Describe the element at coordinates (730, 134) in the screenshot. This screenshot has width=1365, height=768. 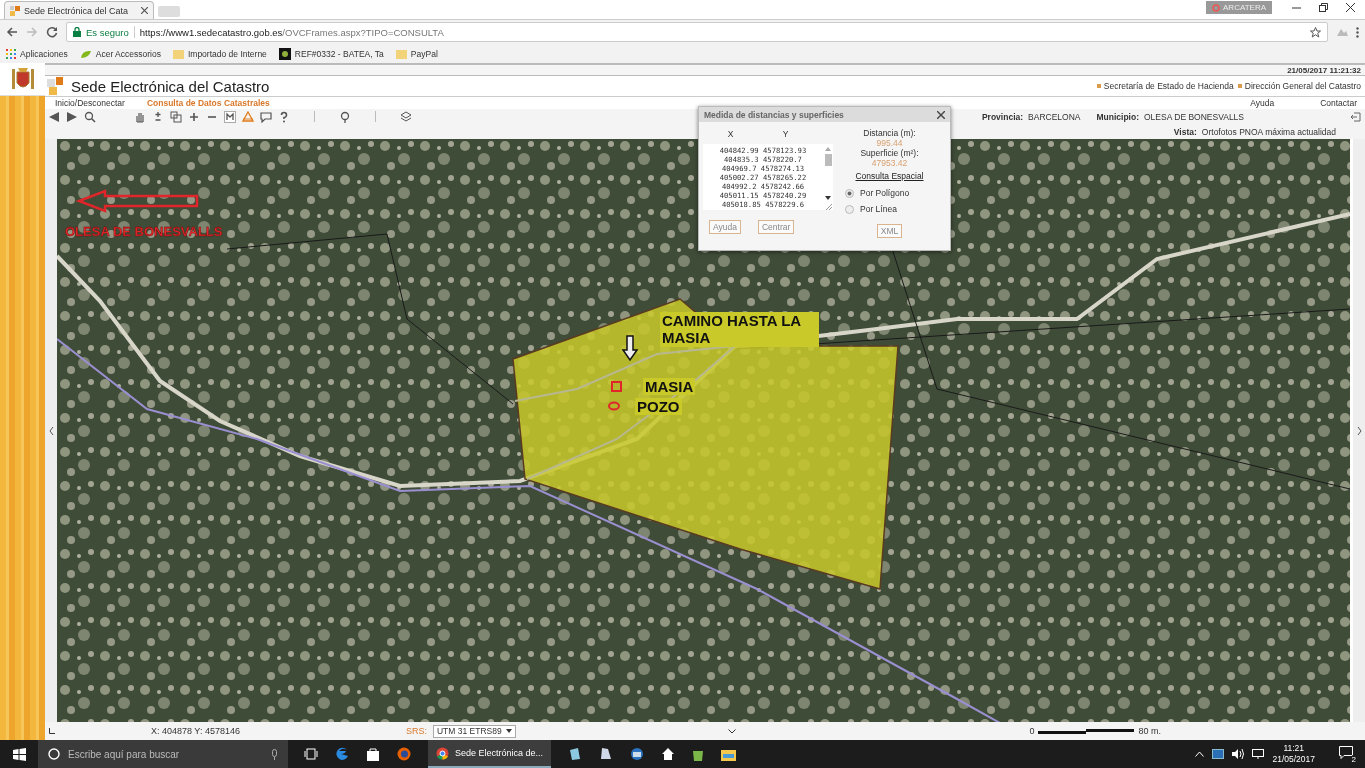
I see `column-header: X` at that location.